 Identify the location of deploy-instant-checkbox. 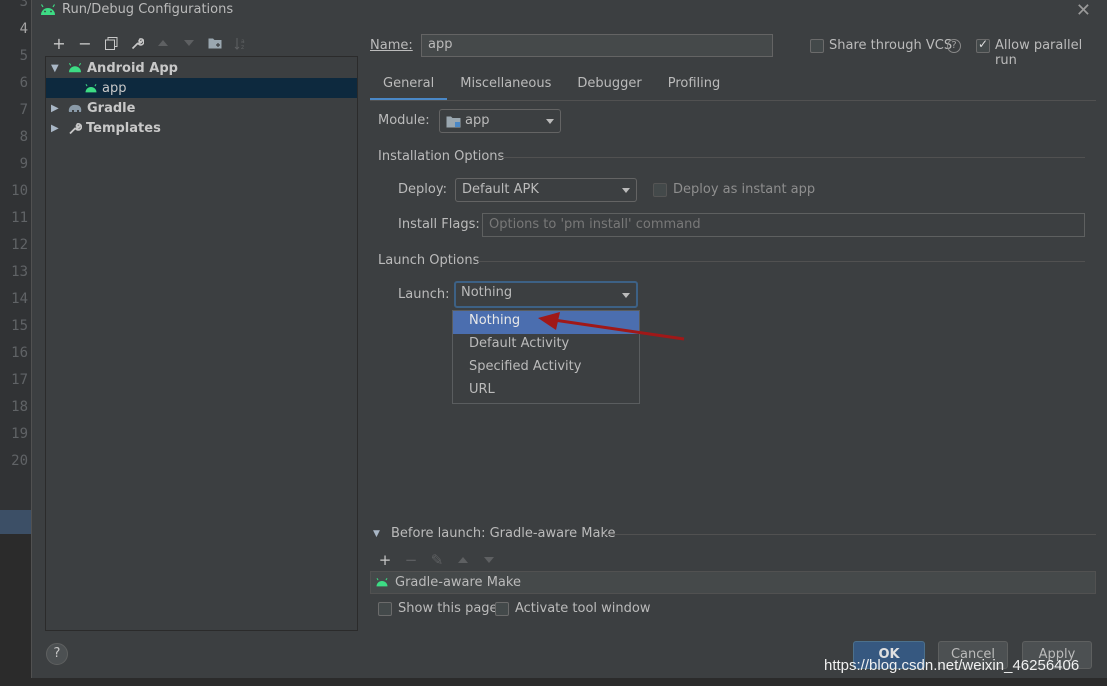
(660, 190).